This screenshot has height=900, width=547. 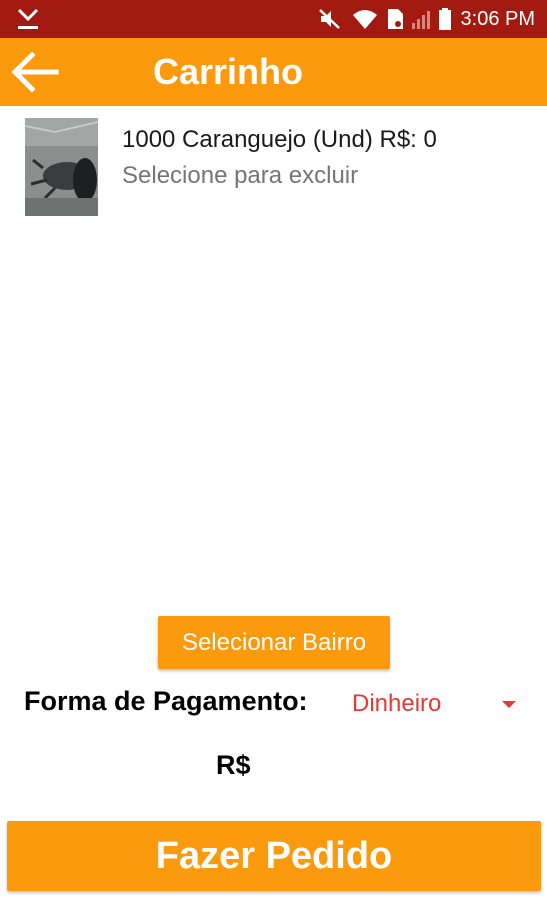 I want to click on sim-card-icon, so click(x=395, y=19).